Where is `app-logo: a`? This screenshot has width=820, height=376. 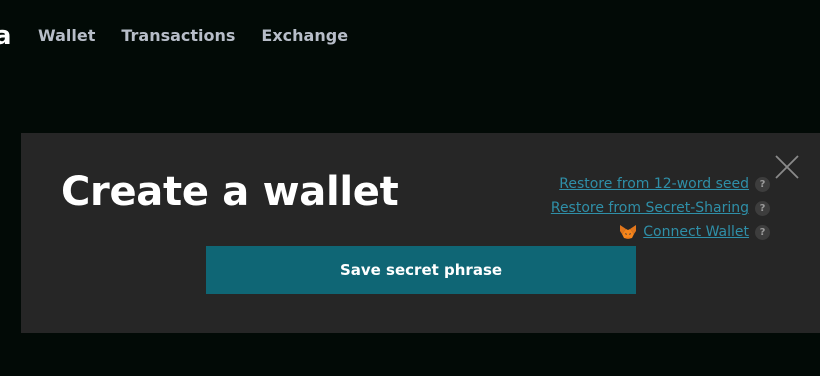 app-logo: a is located at coordinates (6, 36).